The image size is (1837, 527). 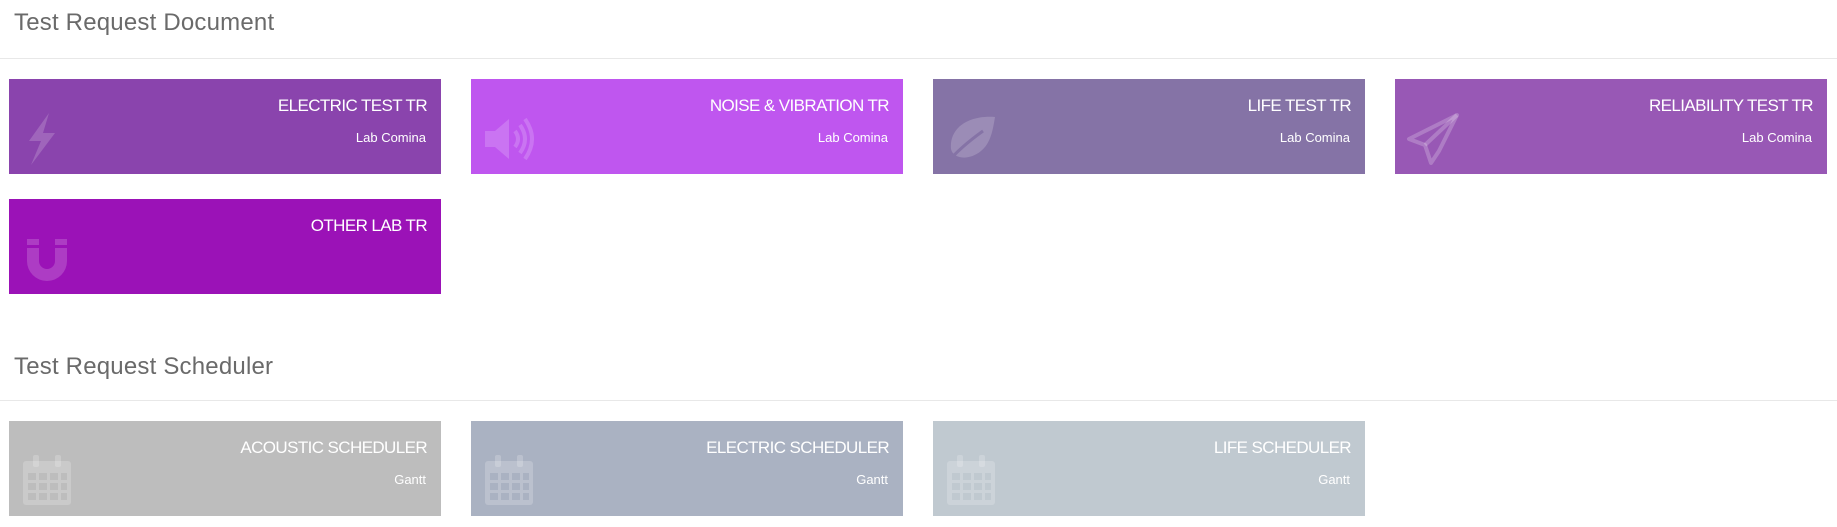 What do you see at coordinates (352, 105) in the screenshot?
I see `tile-title: ELECTRIC TEST TR` at bounding box center [352, 105].